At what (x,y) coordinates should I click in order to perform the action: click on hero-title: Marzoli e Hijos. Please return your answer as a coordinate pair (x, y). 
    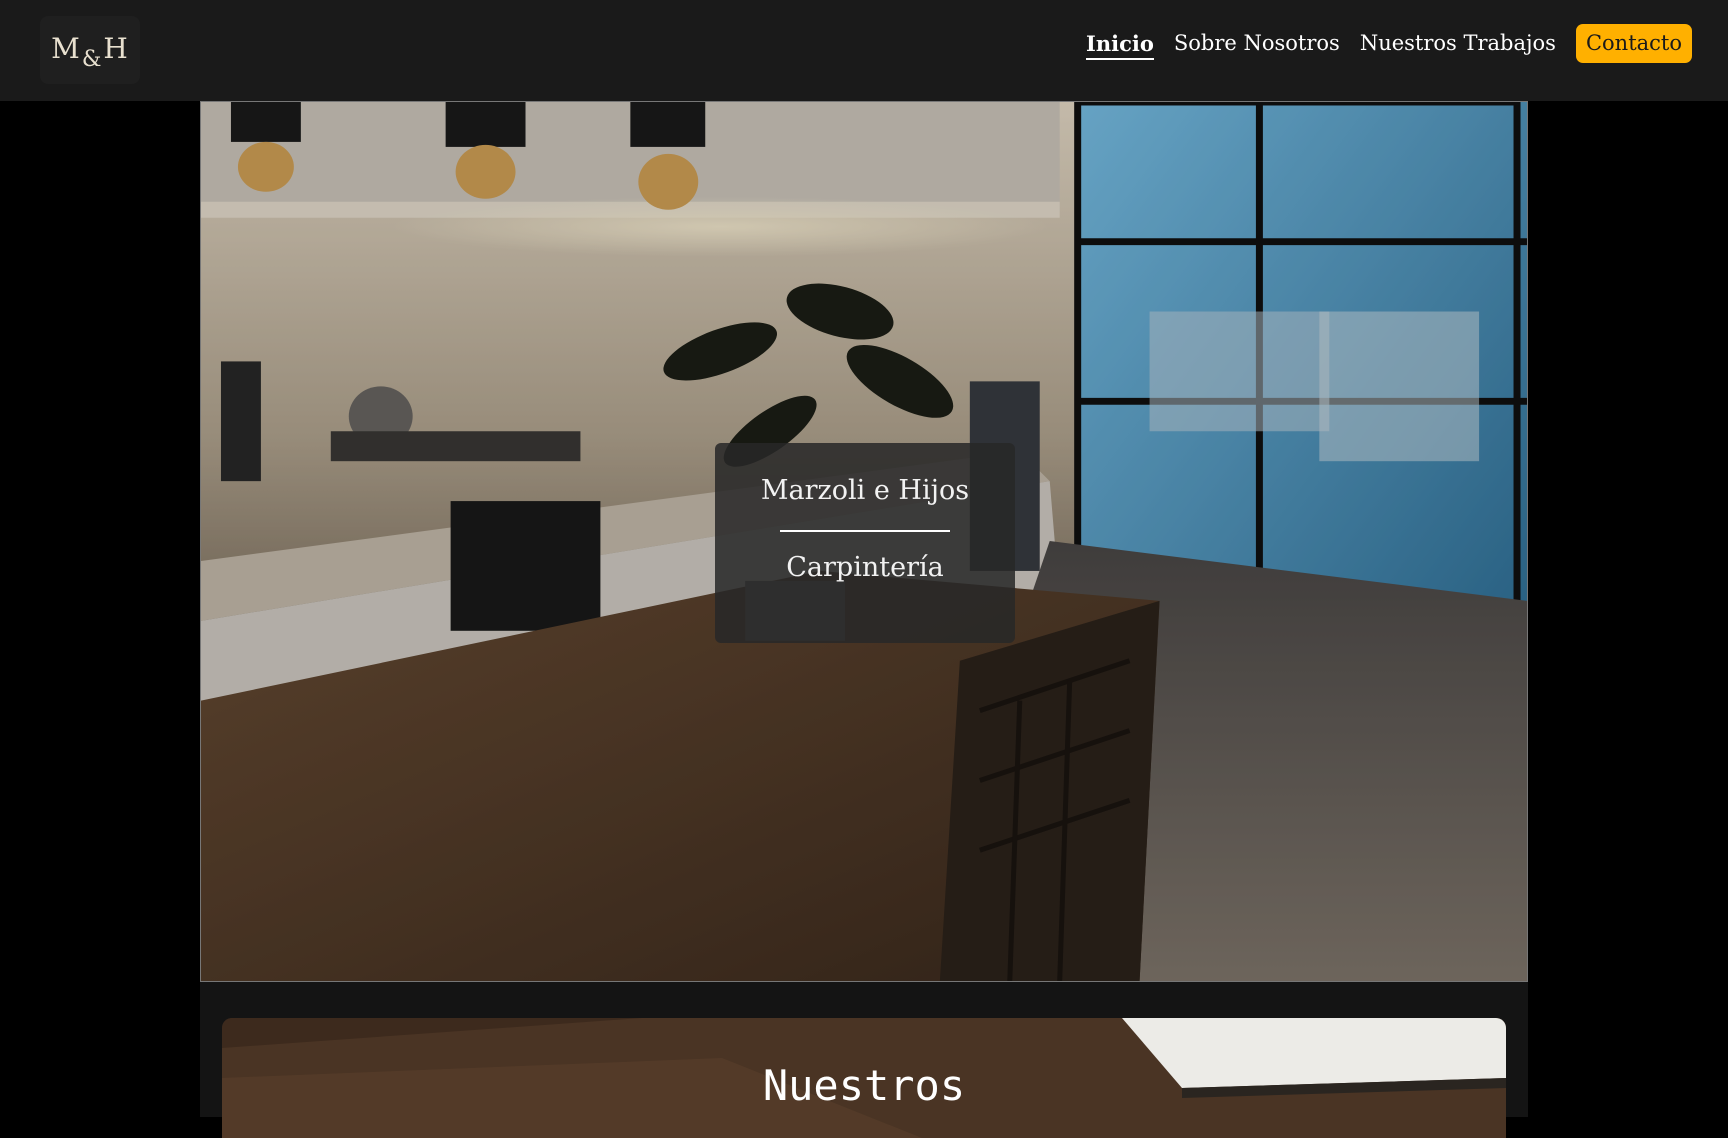
    Looking at the image, I should click on (865, 490).